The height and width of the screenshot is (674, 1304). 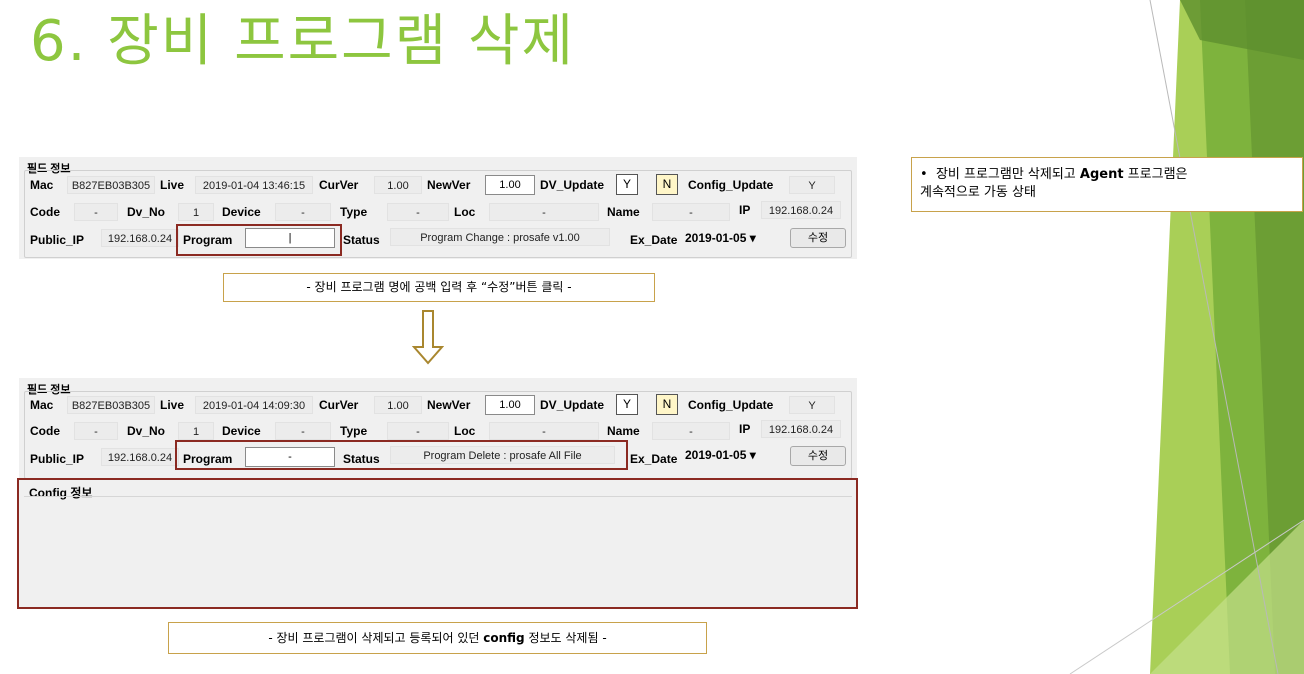 I want to click on program-highlight-box, so click(x=259, y=240).